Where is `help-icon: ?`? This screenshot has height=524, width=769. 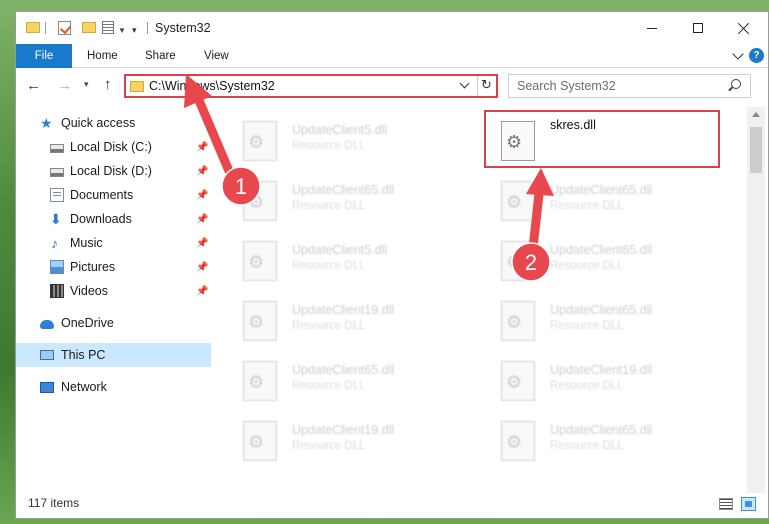 help-icon: ? is located at coordinates (756, 55).